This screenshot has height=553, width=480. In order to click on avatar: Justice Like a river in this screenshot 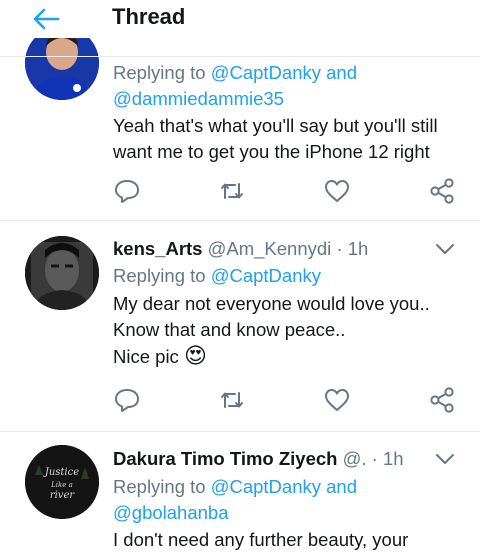, I will do `click(62, 482)`.